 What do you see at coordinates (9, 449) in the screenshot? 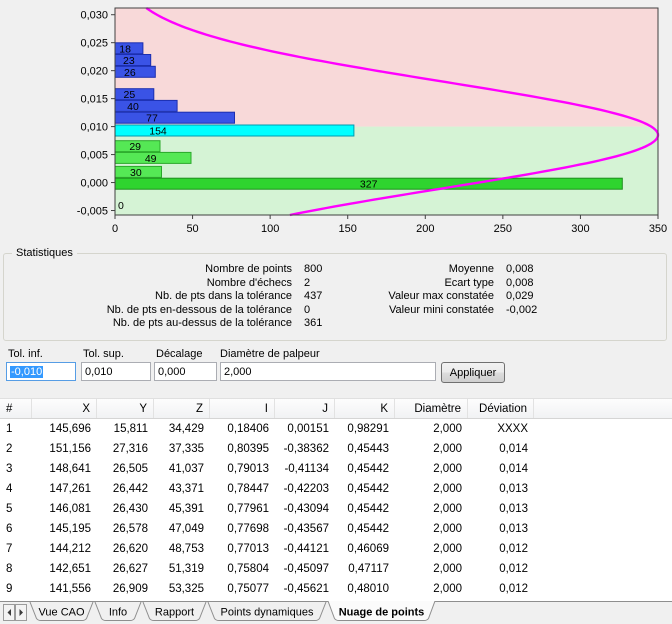
I see `cell-#: 2` at bounding box center [9, 449].